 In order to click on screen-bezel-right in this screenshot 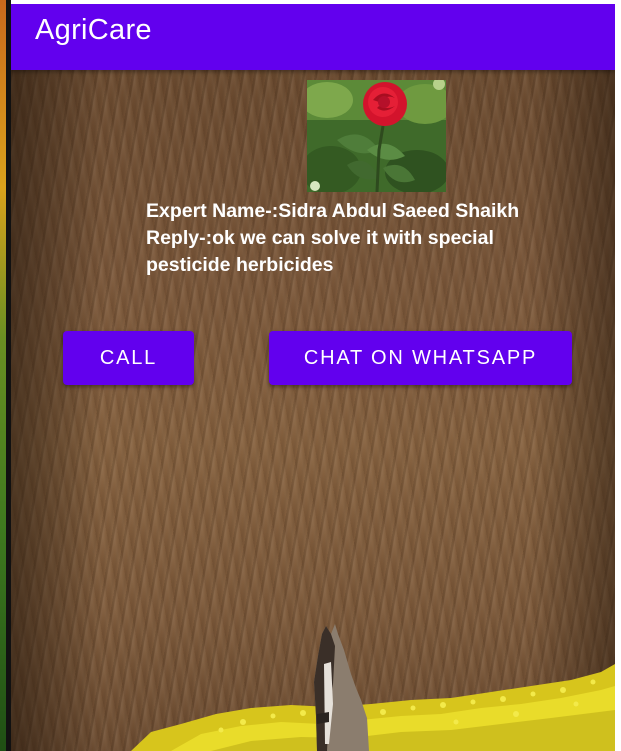, I will do `click(618, 375)`.